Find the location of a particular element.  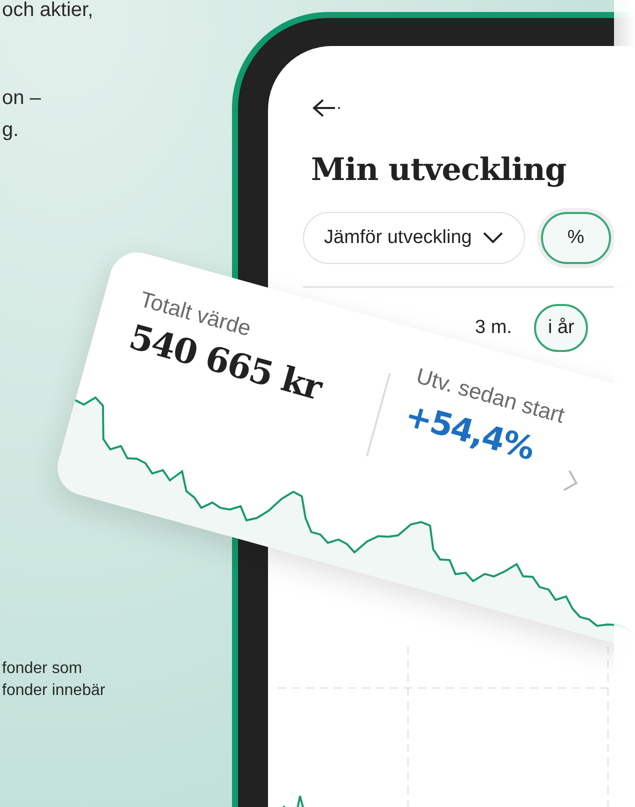

intro-text: on – is located at coordinates (21, 98).